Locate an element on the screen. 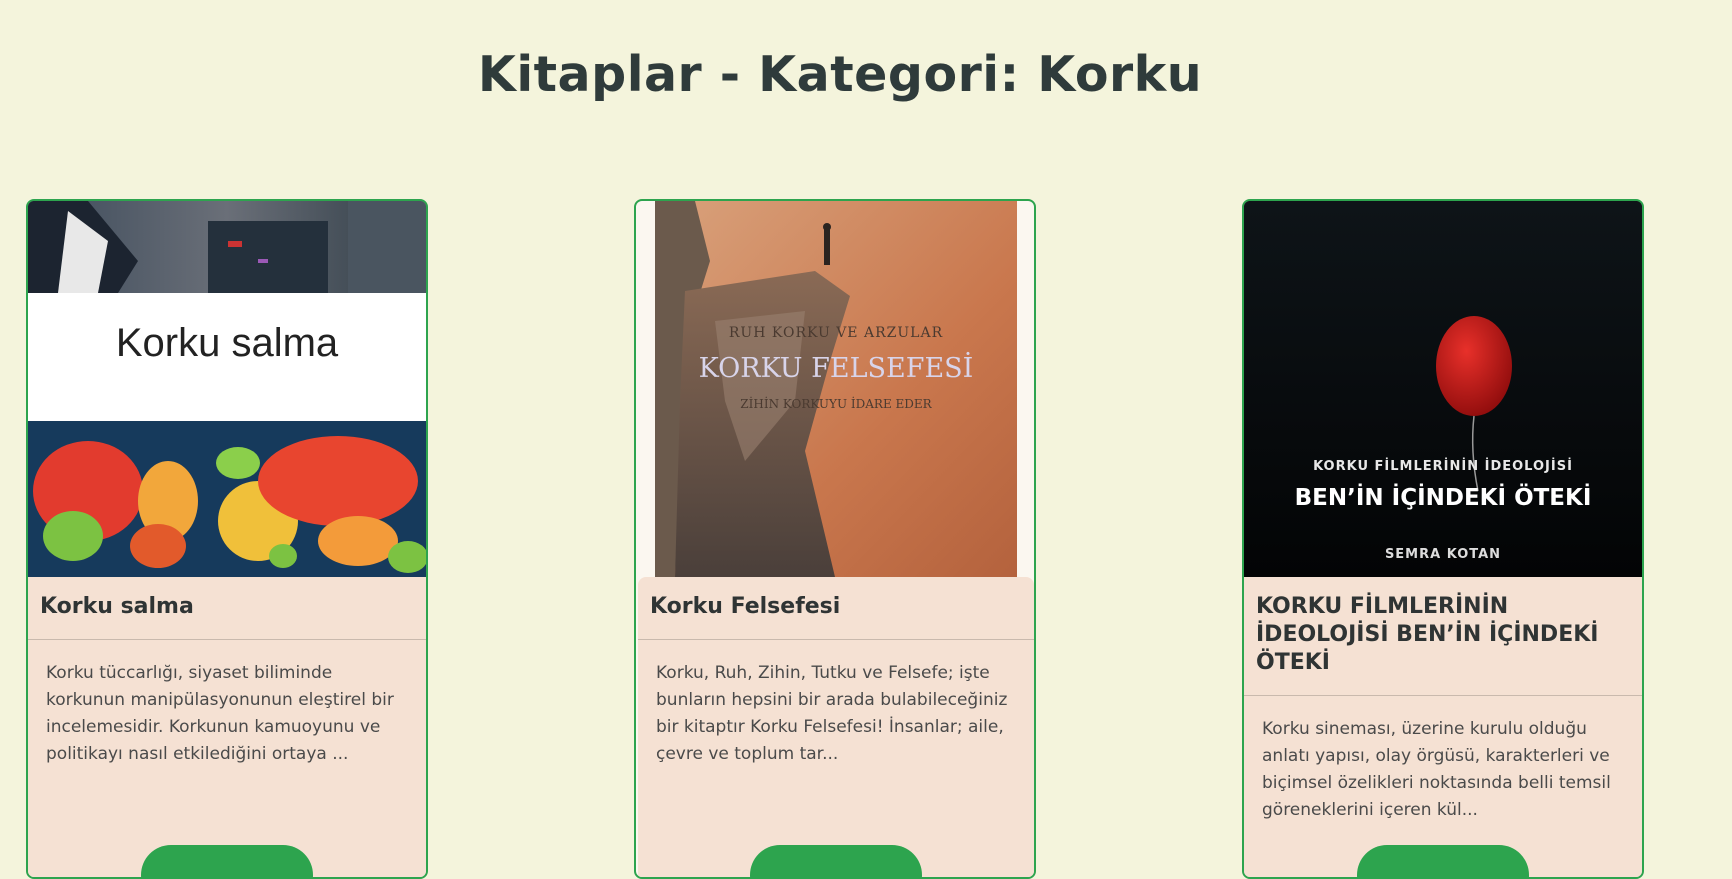  page-title: Kitaplar - Kategori: Korku is located at coordinates (840, 74).